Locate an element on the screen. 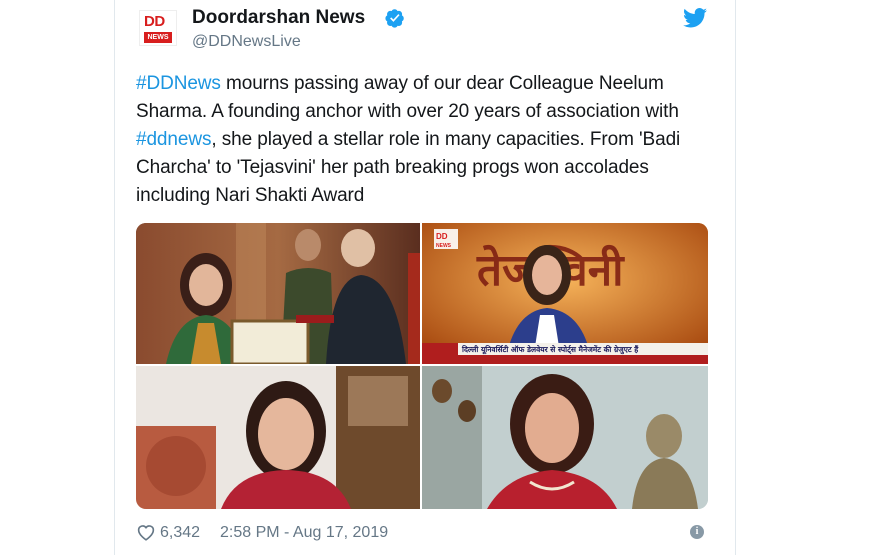 The image size is (874, 555). photo-portrait-home-image is located at coordinates (278, 437).